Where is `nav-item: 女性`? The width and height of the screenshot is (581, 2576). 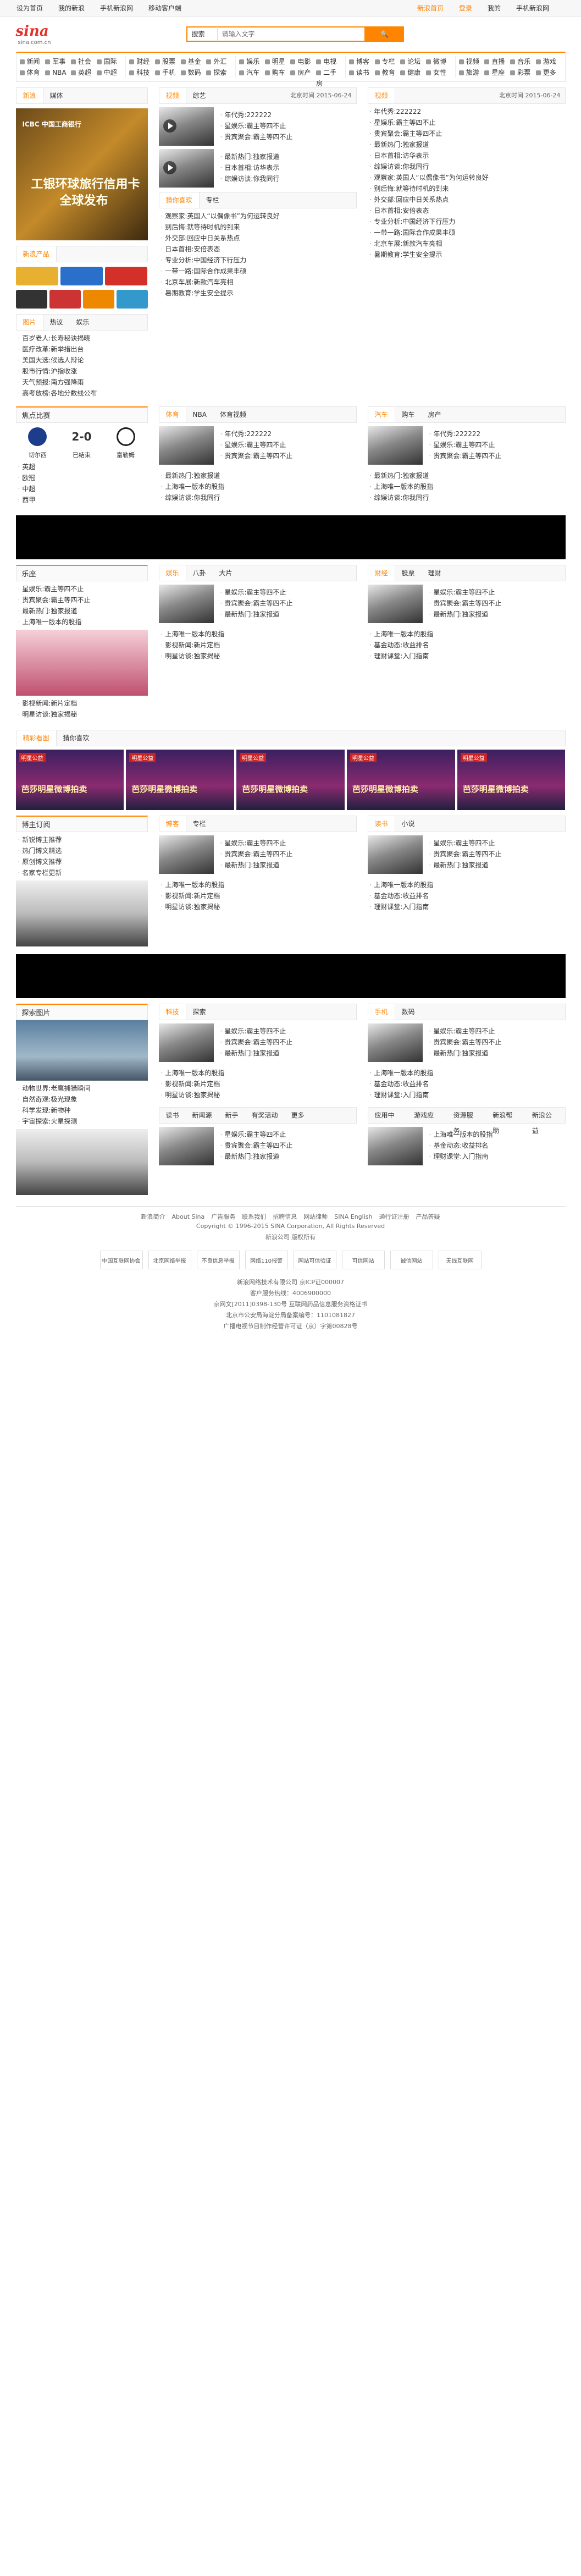 nav-item: 女性 is located at coordinates (438, 72).